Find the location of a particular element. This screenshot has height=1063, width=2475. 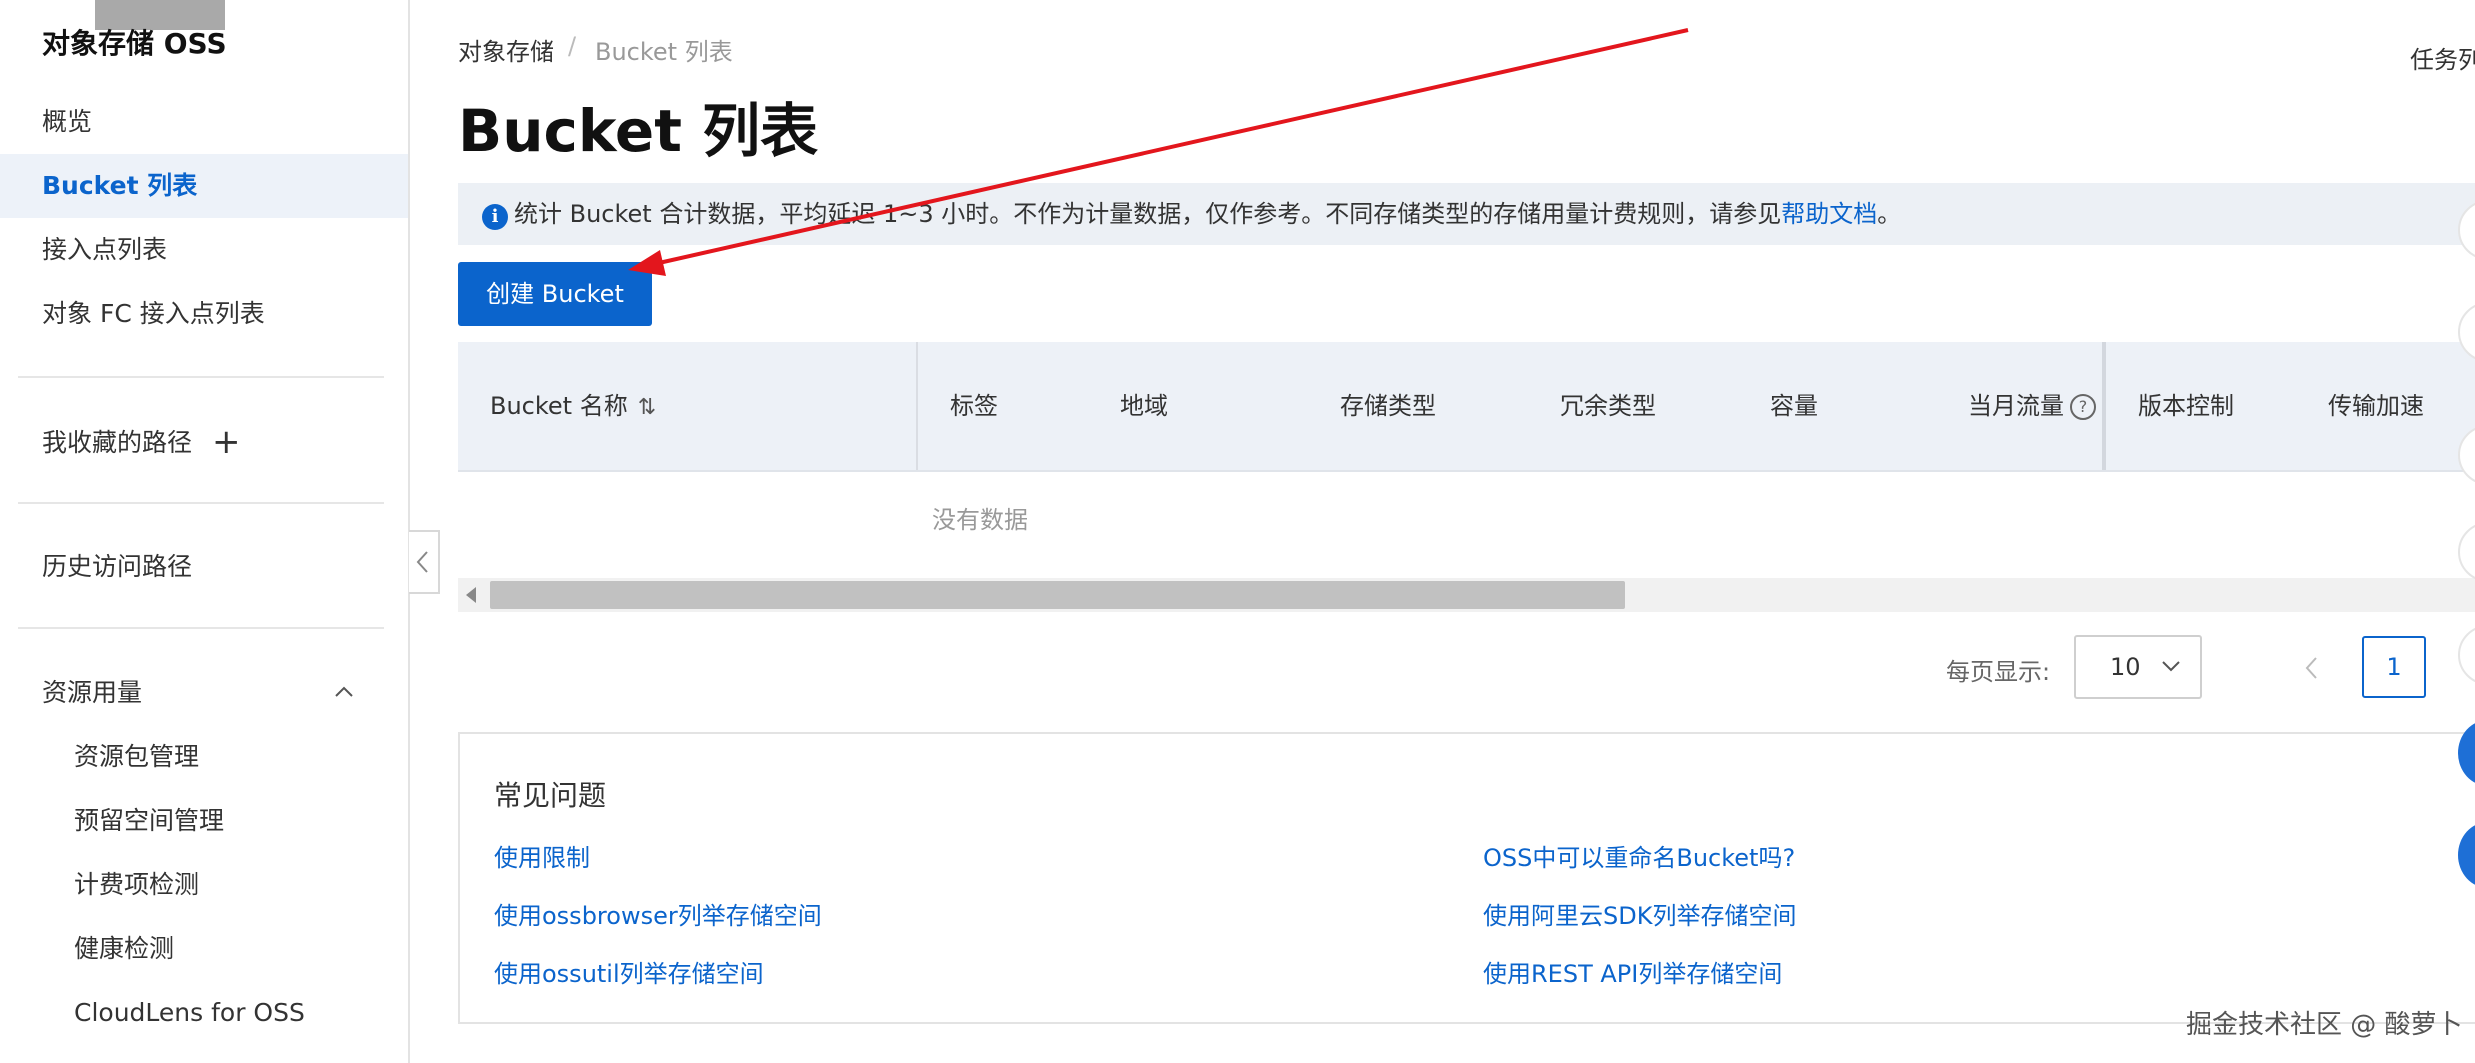

column-header-region: 地域 is located at coordinates (1144, 406).